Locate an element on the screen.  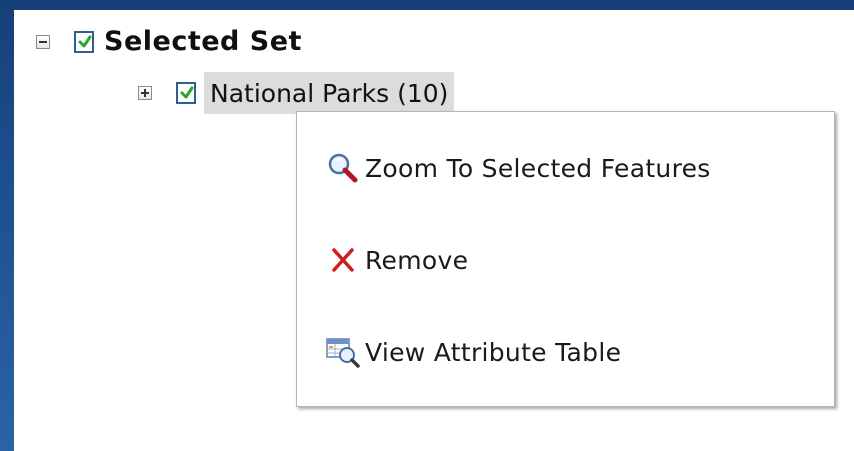
menu-item-label: Remove is located at coordinates (417, 260).